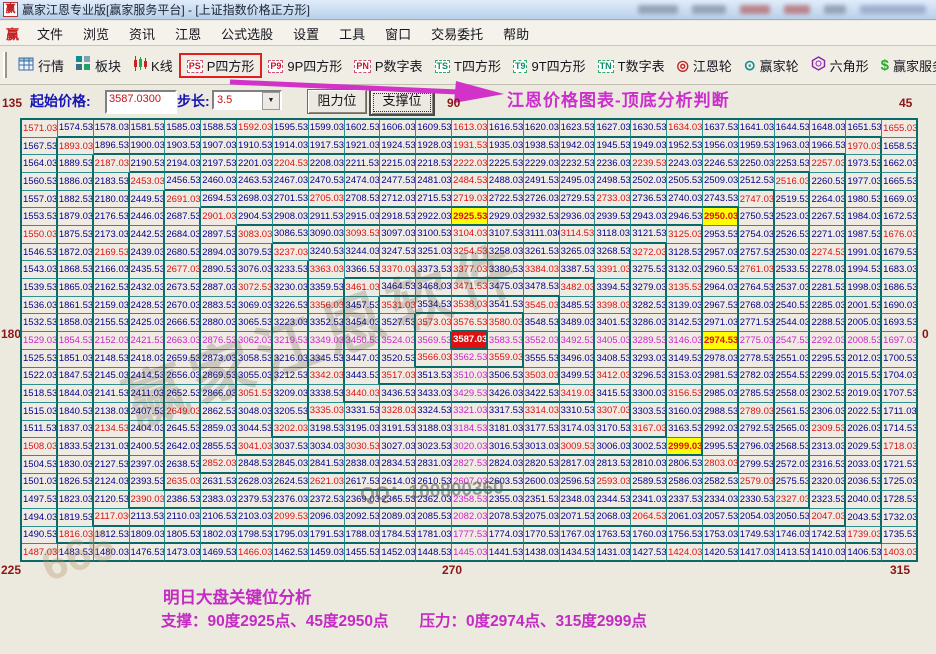 The image size is (936, 654). I want to click on gann-cell: 1445.0300, so click(470, 553).